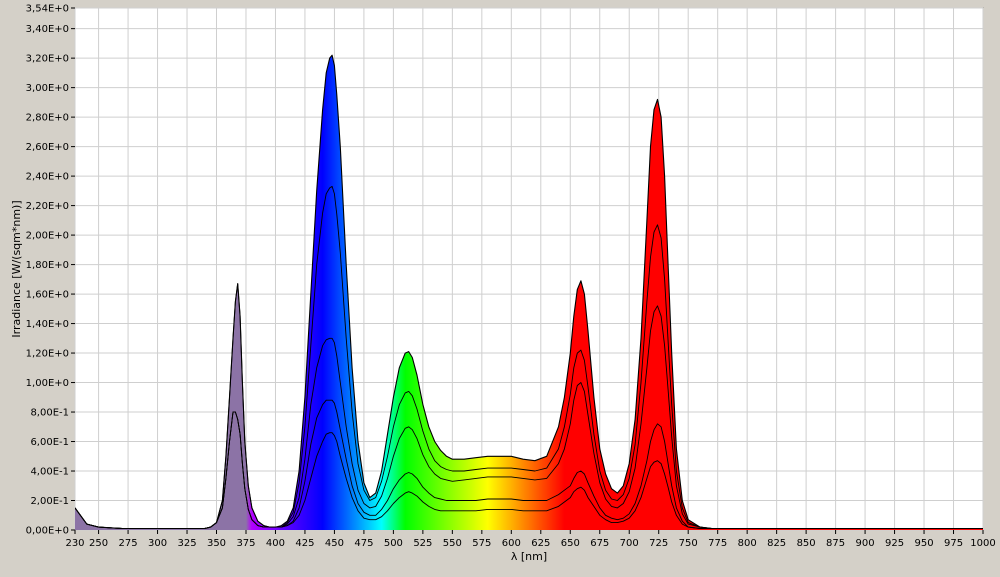  I want to click on y-tick-label: 2,80E+0, so click(47, 118).